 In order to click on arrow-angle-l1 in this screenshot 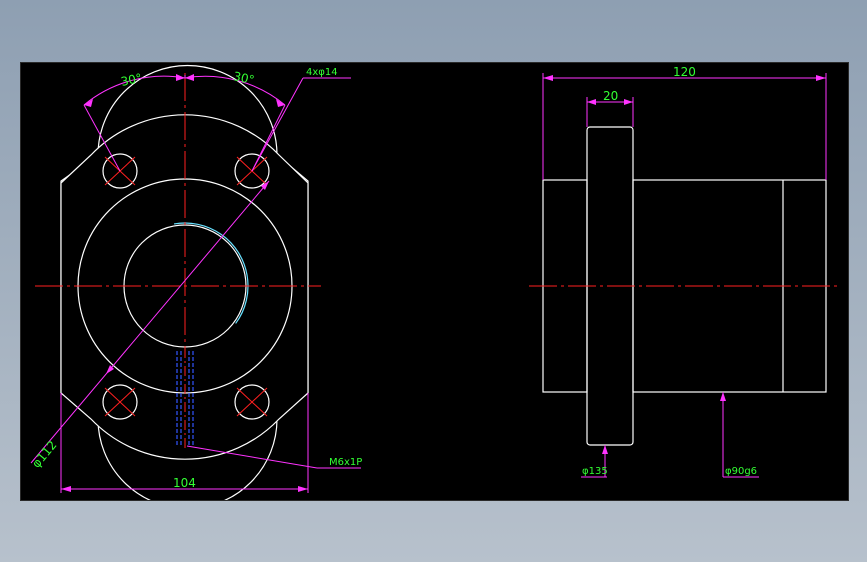, I will do `click(88, 103)`.